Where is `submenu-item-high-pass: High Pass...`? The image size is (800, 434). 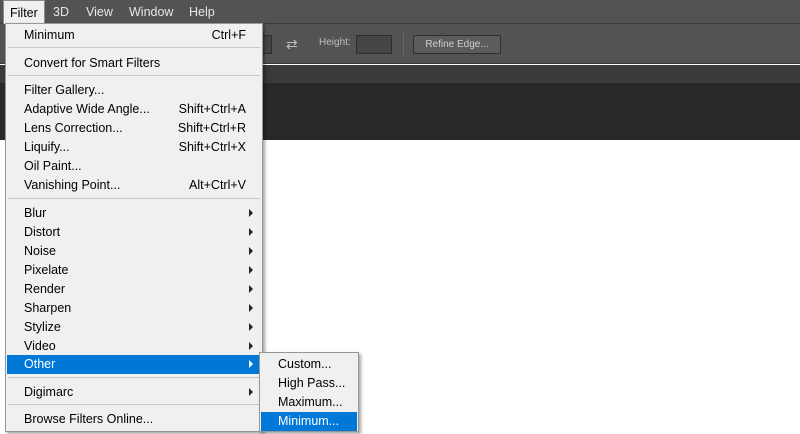 submenu-item-high-pass: High Pass... is located at coordinates (309, 383).